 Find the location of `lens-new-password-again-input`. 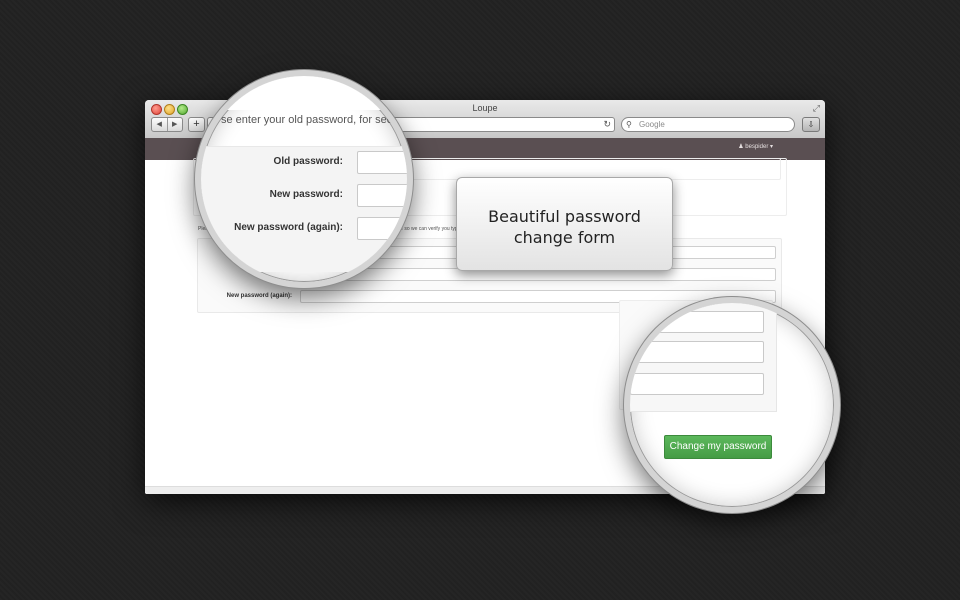

lens-new-password-again-input is located at coordinates (382, 228).